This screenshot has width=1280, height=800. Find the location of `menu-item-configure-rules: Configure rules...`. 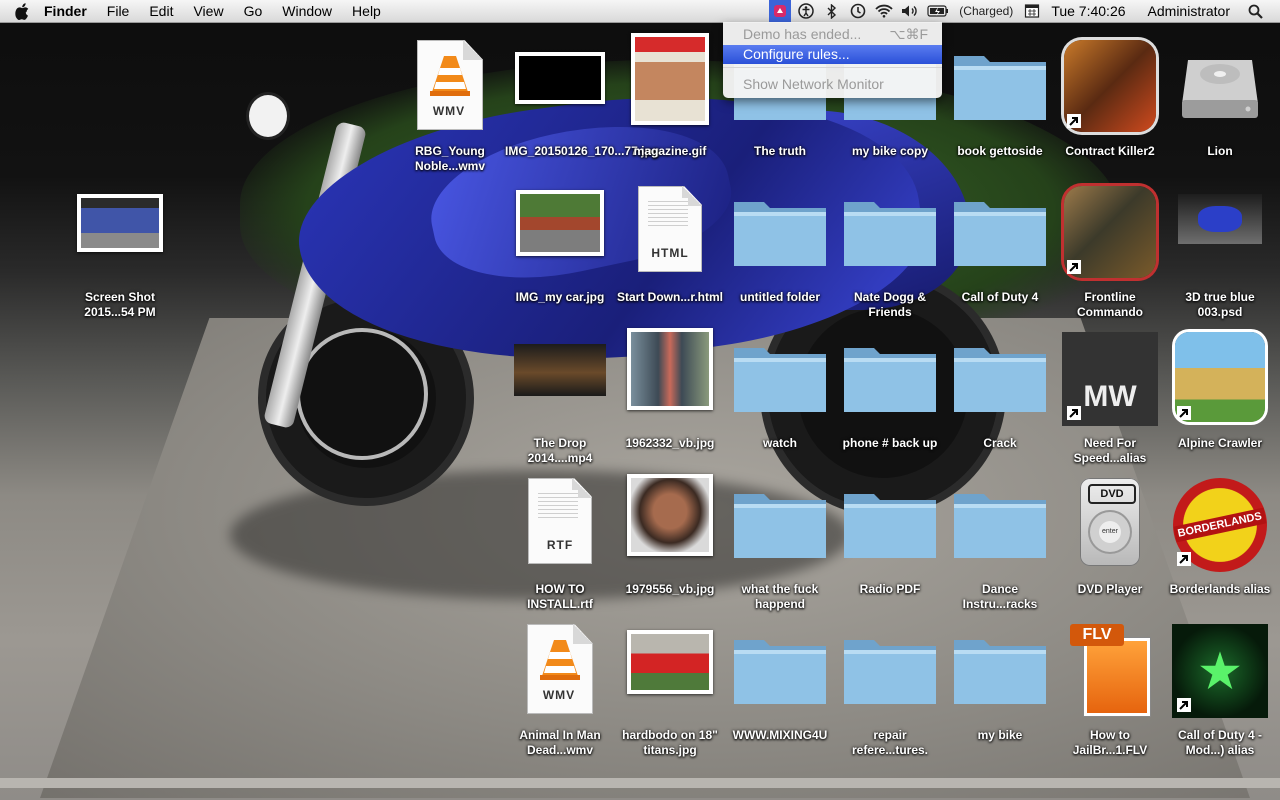

menu-item-configure-rules: Configure rules... is located at coordinates (832, 54).